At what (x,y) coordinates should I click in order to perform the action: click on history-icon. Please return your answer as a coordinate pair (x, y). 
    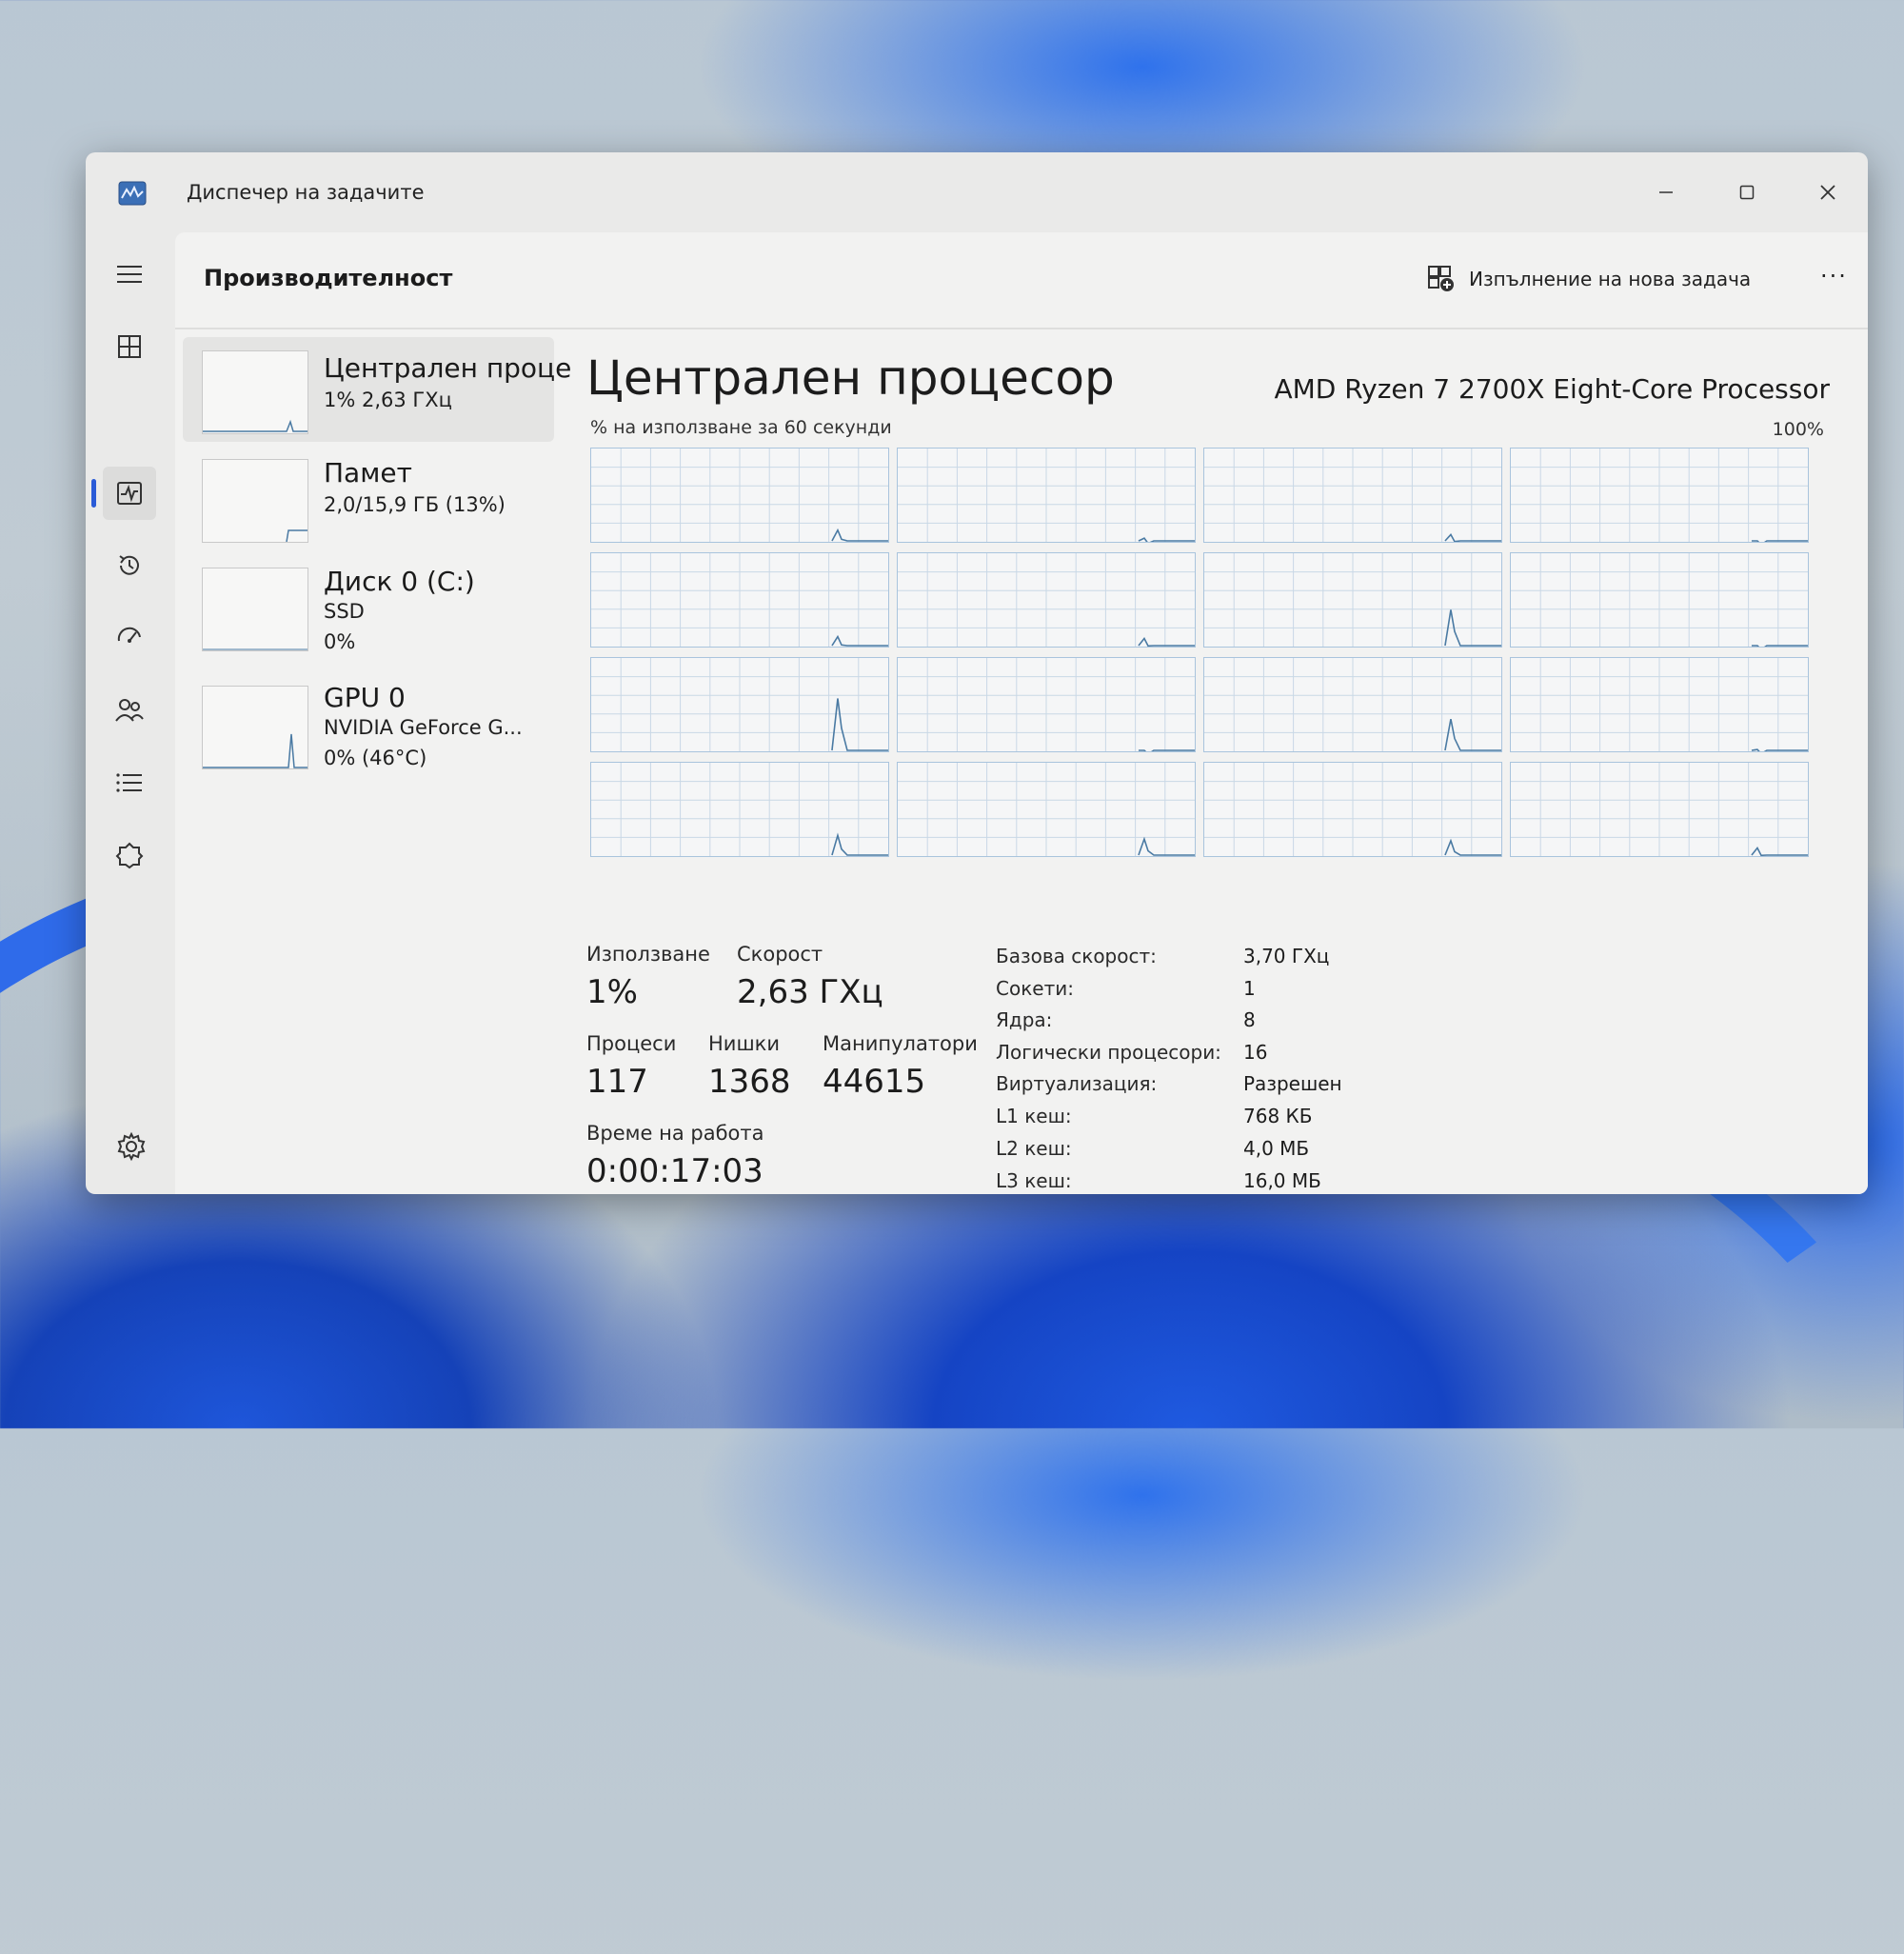
    Looking at the image, I should click on (129, 565).